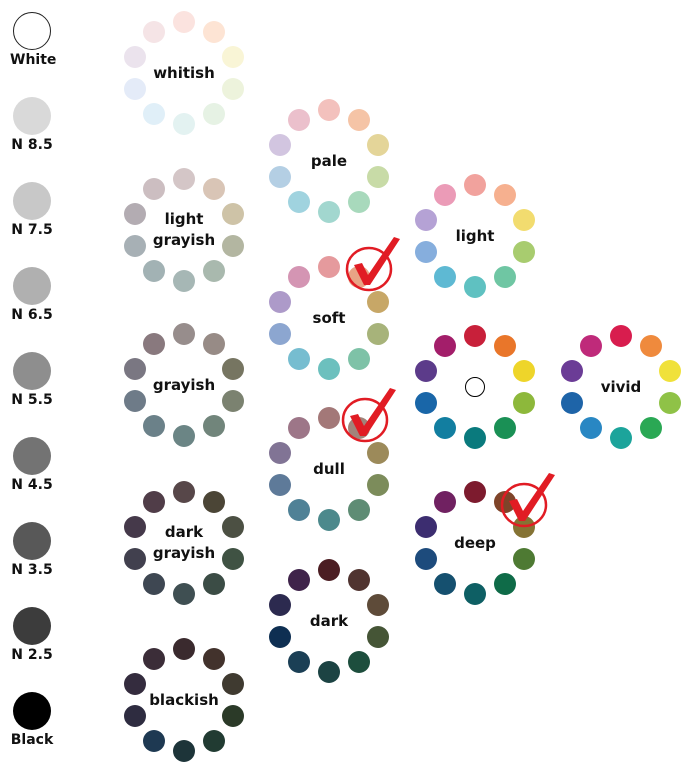 The width and height of the screenshot is (695, 771). I want to click on ring-grayish: grayish, so click(184, 385).